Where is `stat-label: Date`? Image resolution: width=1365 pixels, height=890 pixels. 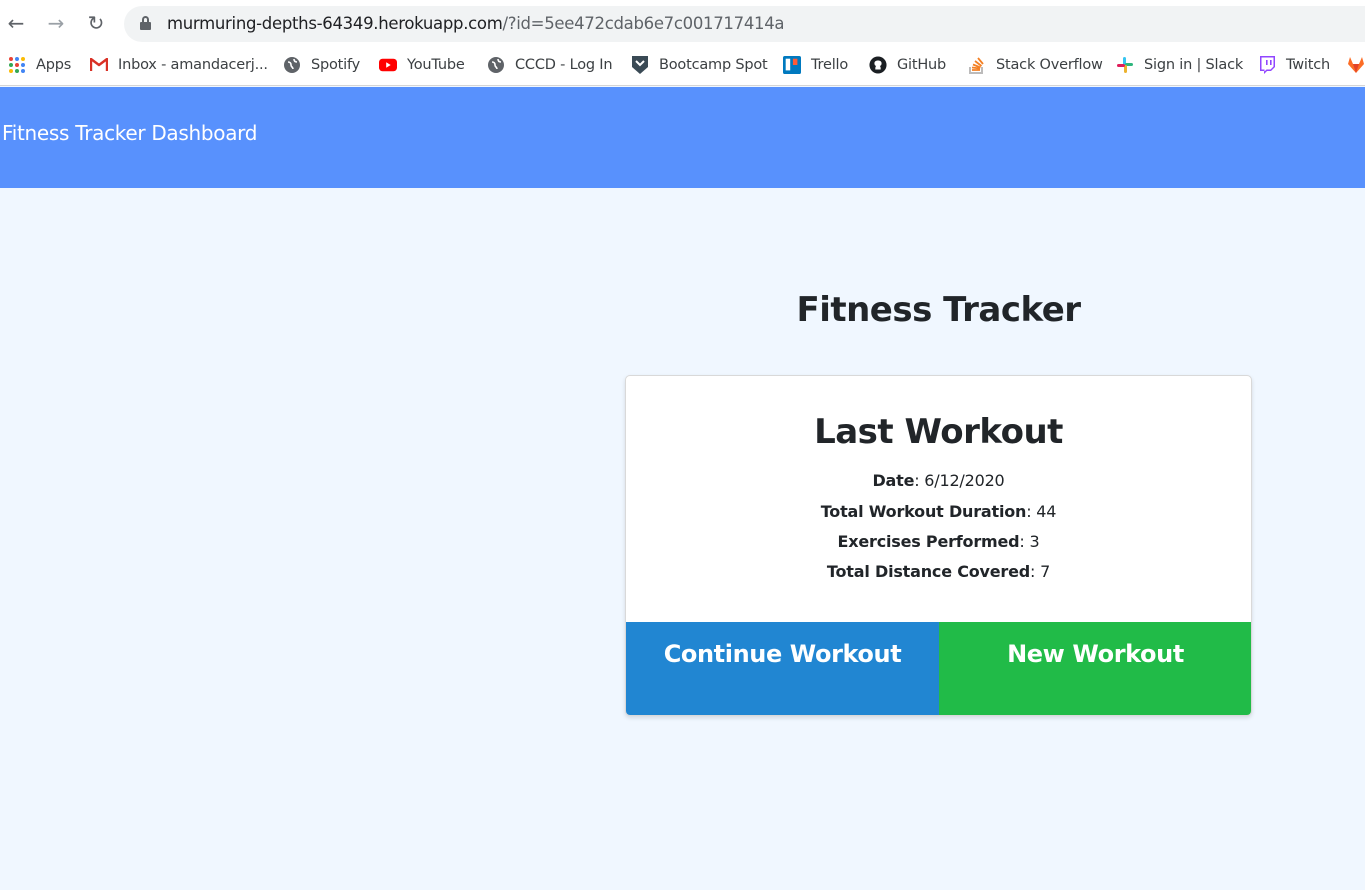 stat-label: Date is located at coordinates (893, 480).